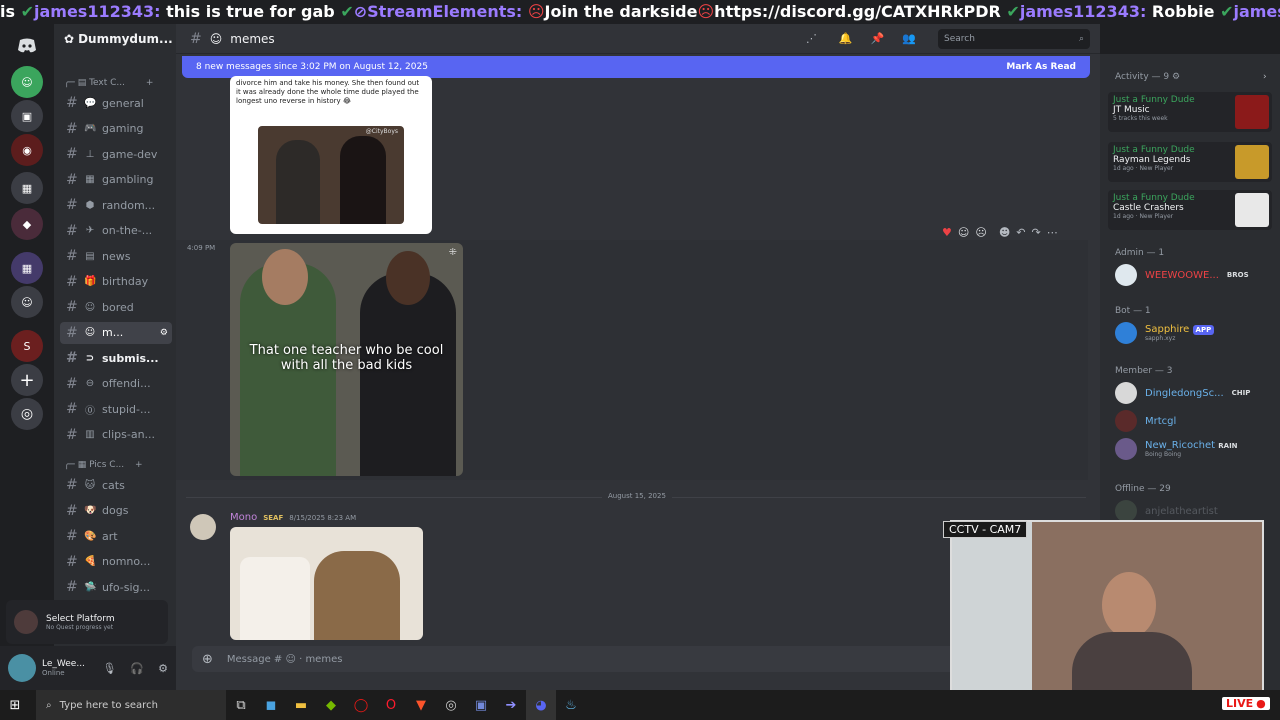 The image size is (1280, 720). What do you see at coordinates (1182, 393) in the screenshot?
I see `member-row: DingledongSc... CHIP` at bounding box center [1182, 393].